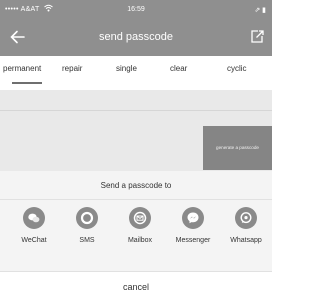 The image size is (320, 302). I want to click on cancel-button: cancel, so click(136, 287).